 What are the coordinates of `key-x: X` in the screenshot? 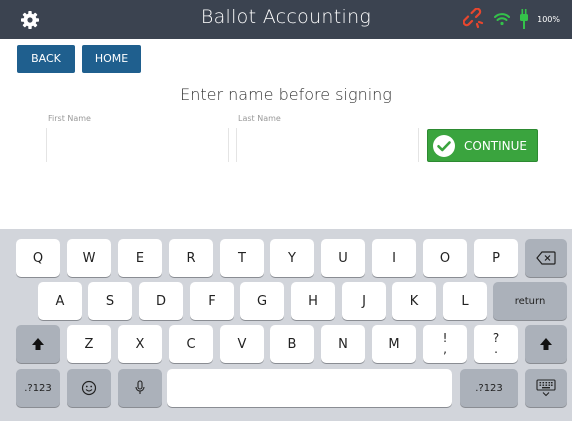 It's located at (140, 344).